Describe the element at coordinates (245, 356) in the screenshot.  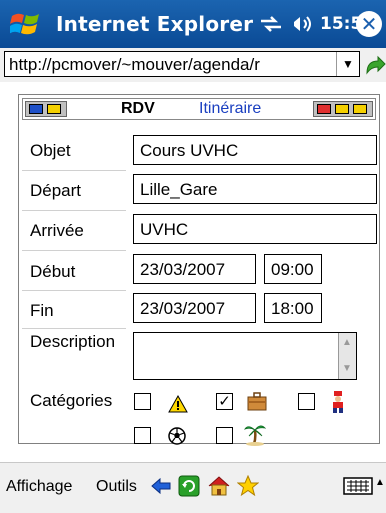
I see `description-textarea: ▲ ▼` at that location.